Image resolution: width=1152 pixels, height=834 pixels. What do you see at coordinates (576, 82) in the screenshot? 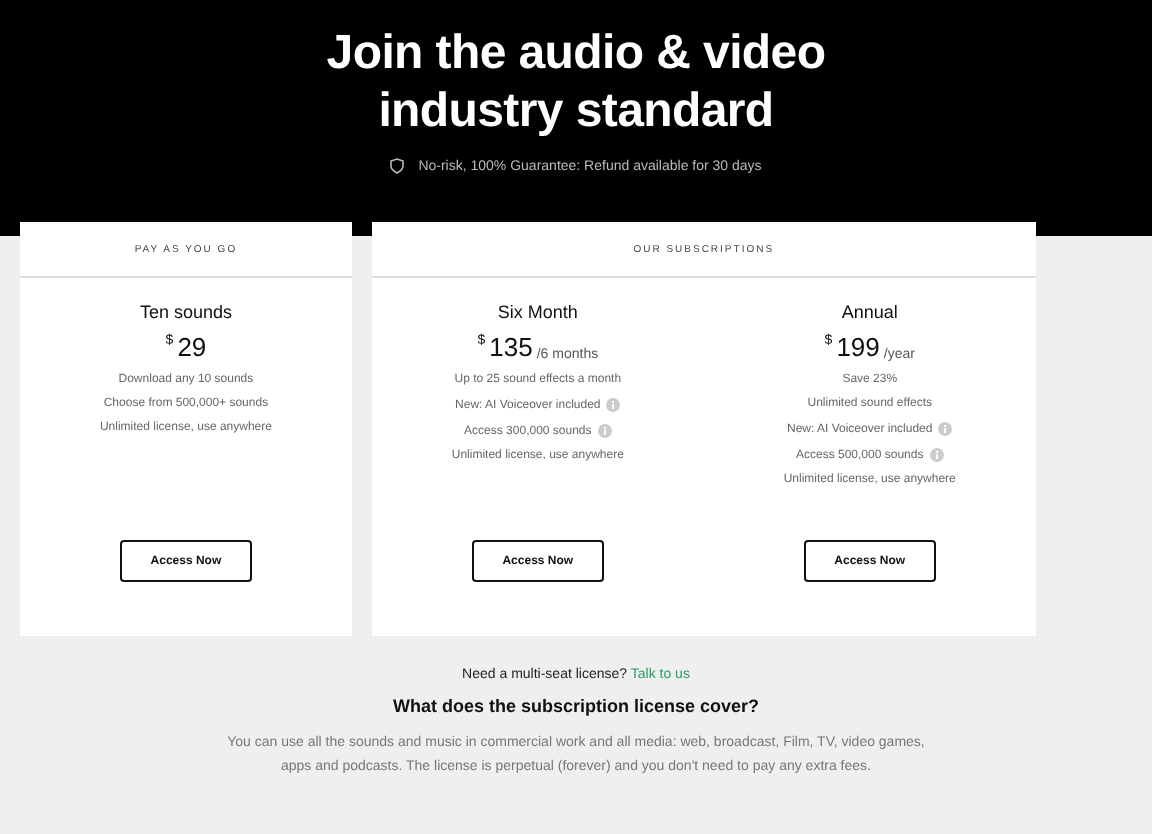
I see `hero-title: Join the audio & video industry standard` at bounding box center [576, 82].